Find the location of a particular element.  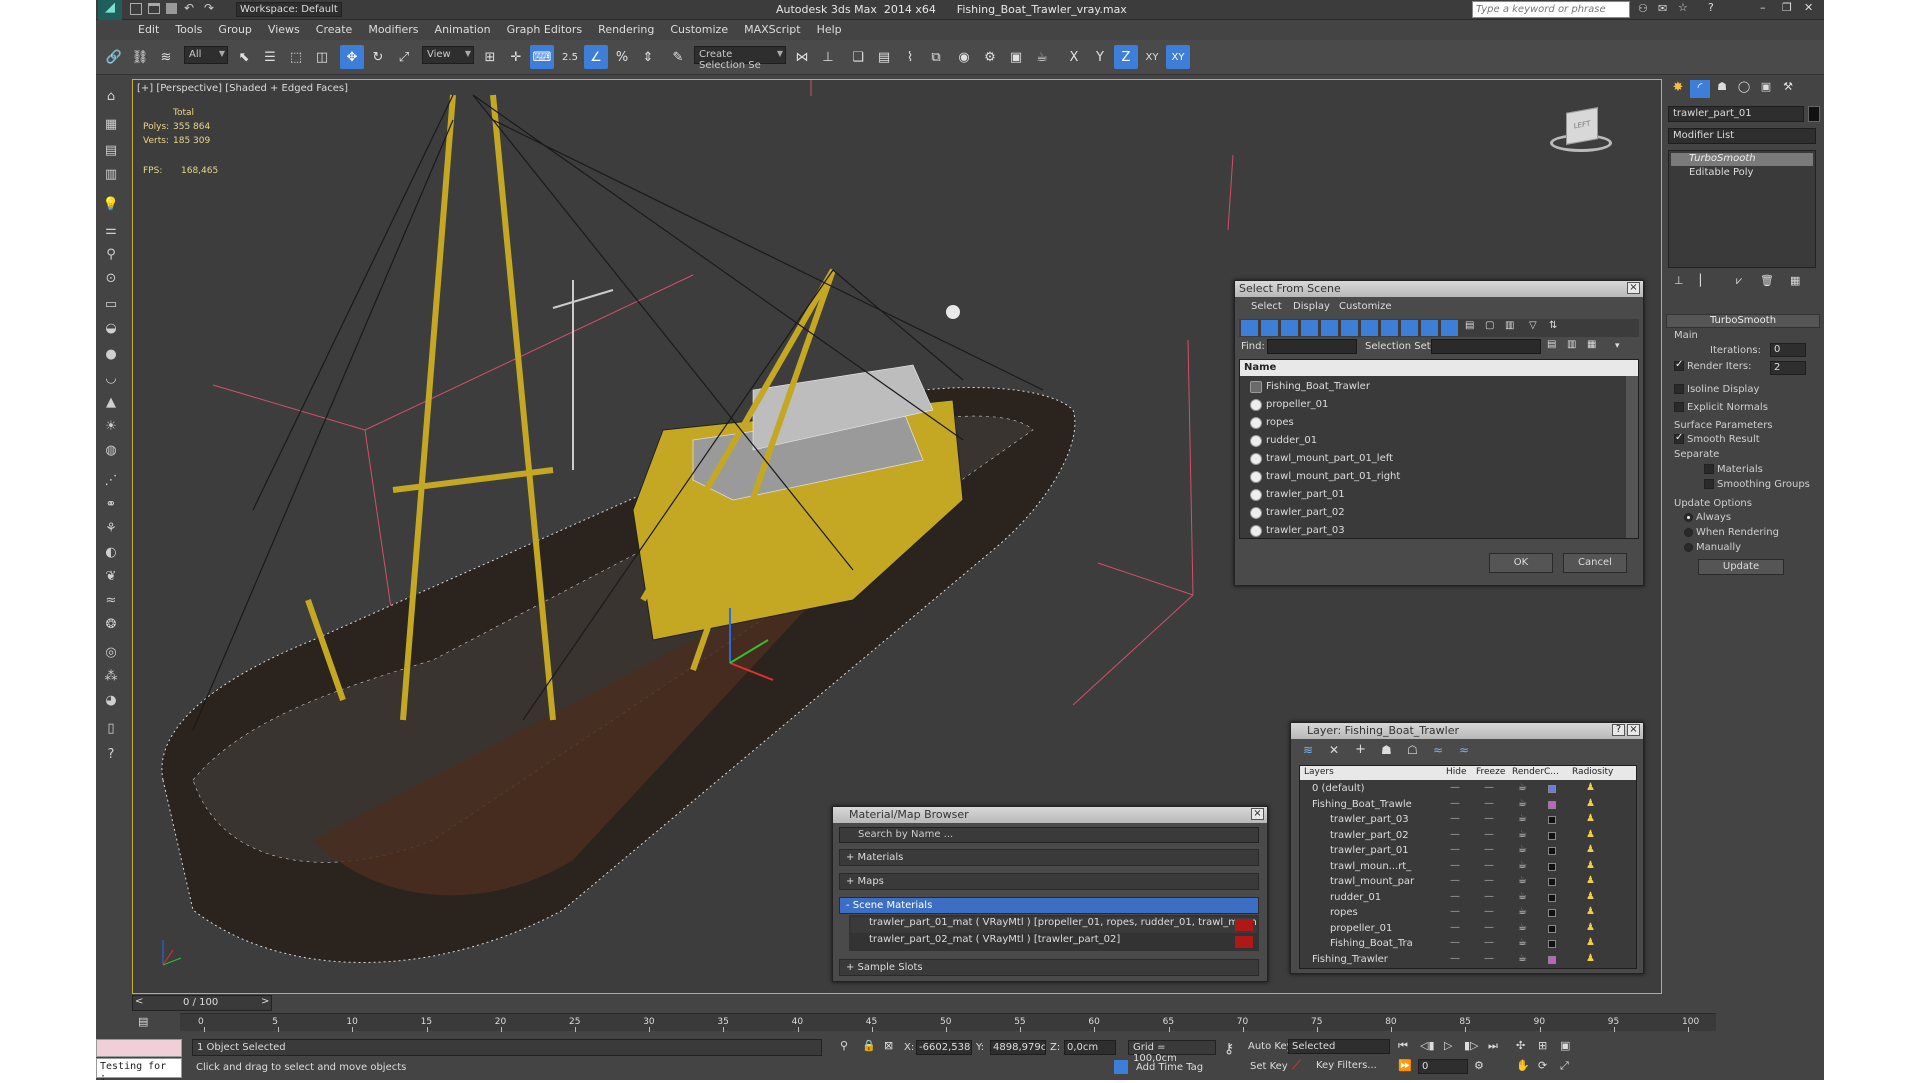

isolate-selection-icon: ⚲ is located at coordinates (844, 1045).